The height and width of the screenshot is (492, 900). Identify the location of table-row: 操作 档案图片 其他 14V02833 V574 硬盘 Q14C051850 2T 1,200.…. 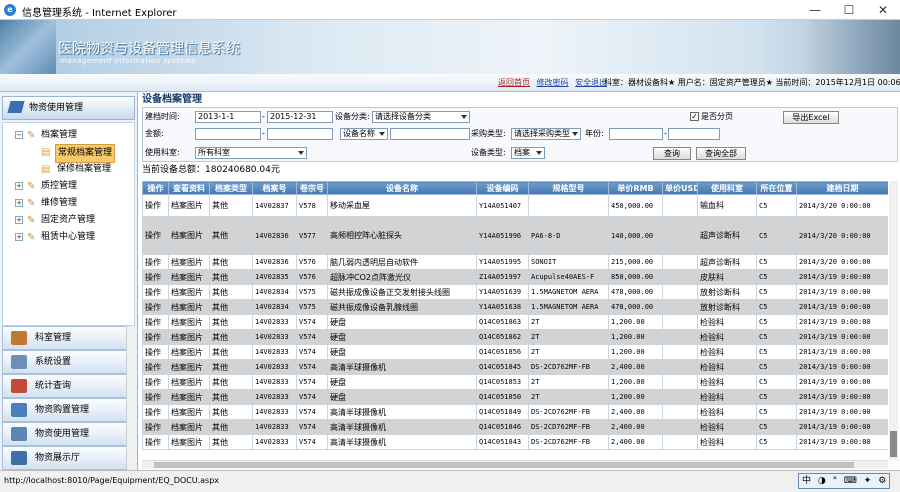
(515, 397).